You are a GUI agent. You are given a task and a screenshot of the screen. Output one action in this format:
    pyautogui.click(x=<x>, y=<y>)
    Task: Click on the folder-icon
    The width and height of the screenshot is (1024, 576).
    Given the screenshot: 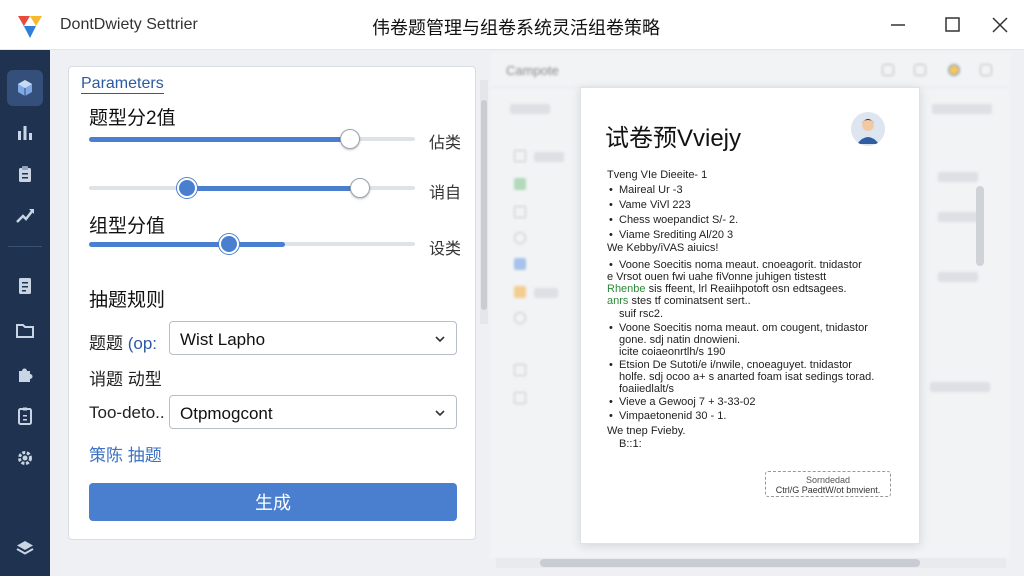 What is the action you would take?
    pyautogui.click(x=25, y=331)
    